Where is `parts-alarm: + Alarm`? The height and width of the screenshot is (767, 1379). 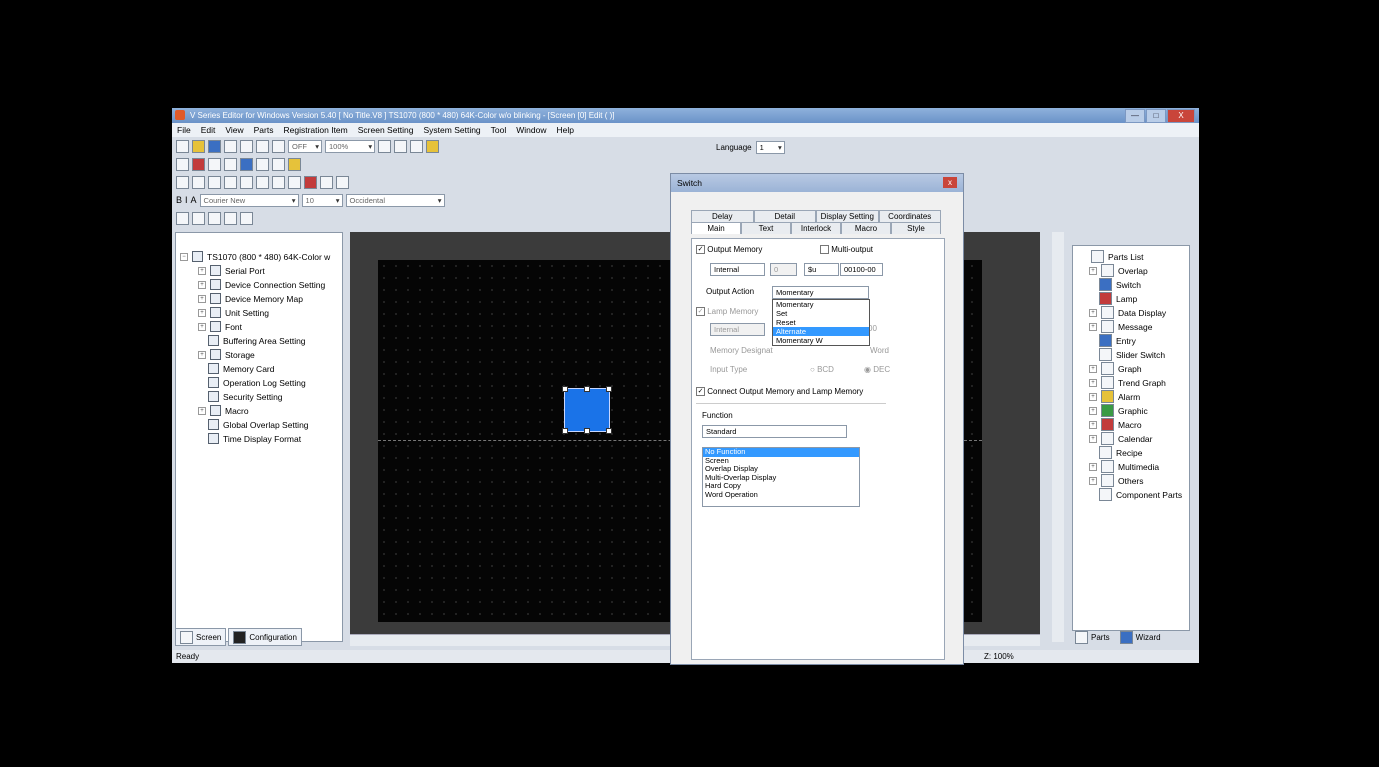
parts-alarm: + Alarm is located at coordinates (1114, 396).